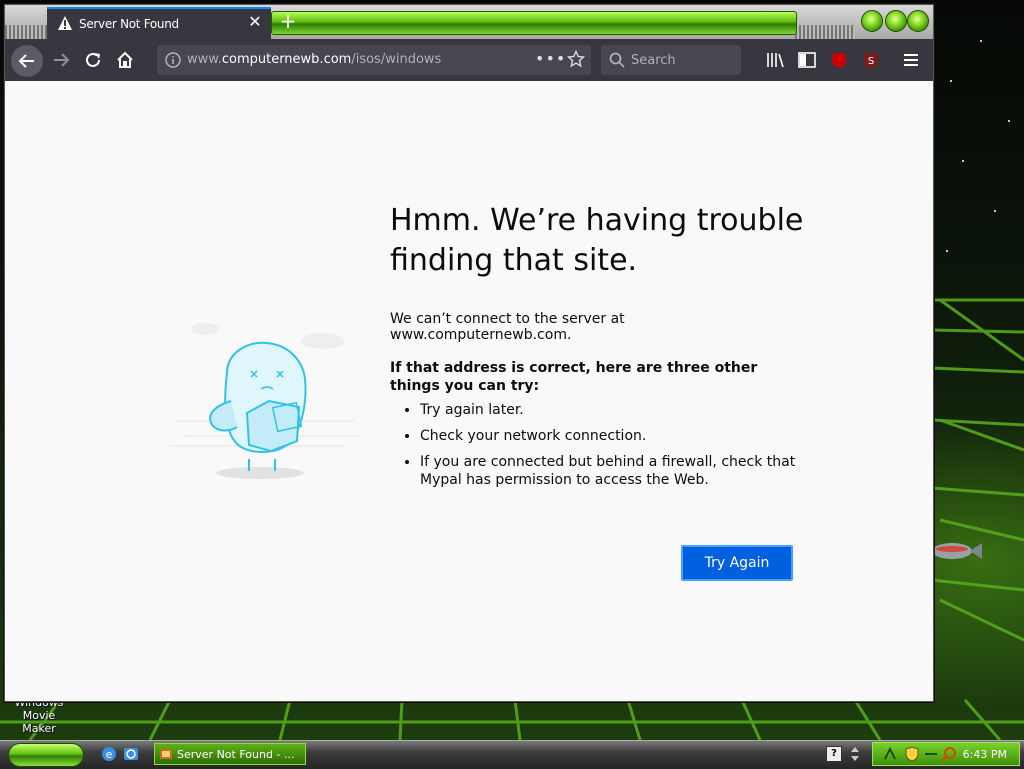  I want to click on hamburger-menu-icon, so click(911, 60).